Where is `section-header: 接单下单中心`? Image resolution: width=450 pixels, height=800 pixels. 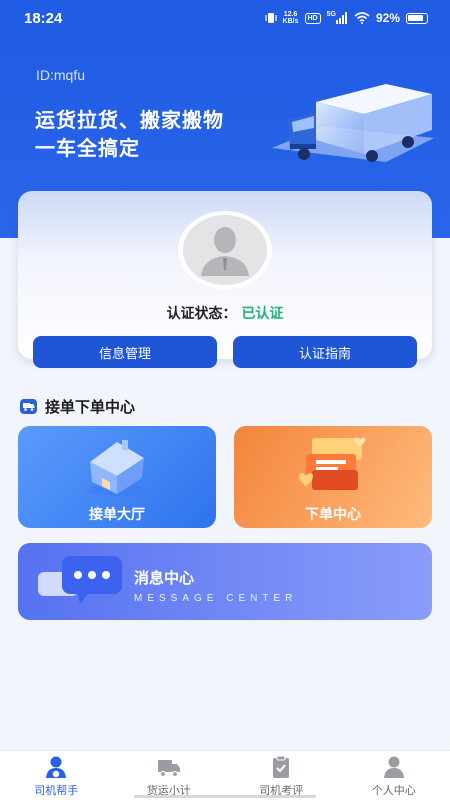 section-header: 接单下单中心 is located at coordinates (77, 406).